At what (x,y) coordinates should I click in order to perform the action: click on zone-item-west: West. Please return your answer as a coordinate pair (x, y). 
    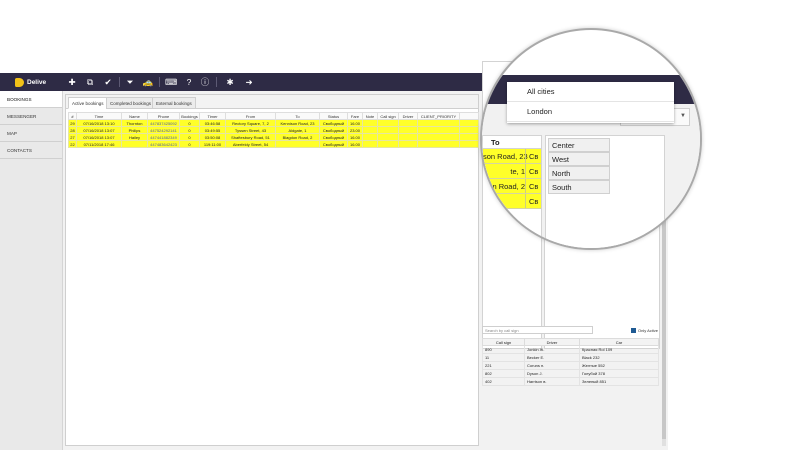
    Looking at the image, I should click on (579, 159).